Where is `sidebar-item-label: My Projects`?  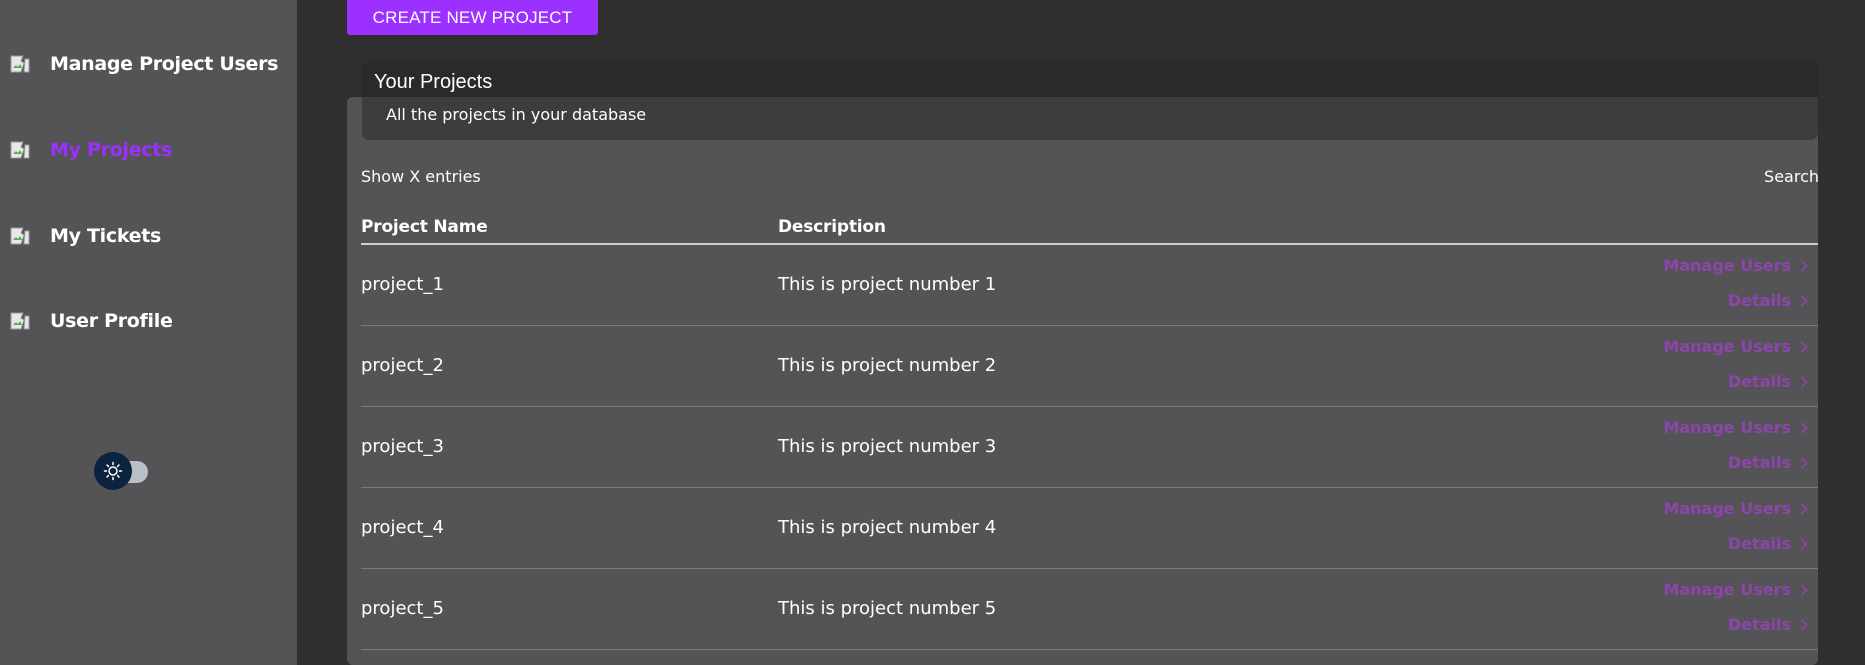 sidebar-item-label: My Projects is located at coordinates (111, 150).